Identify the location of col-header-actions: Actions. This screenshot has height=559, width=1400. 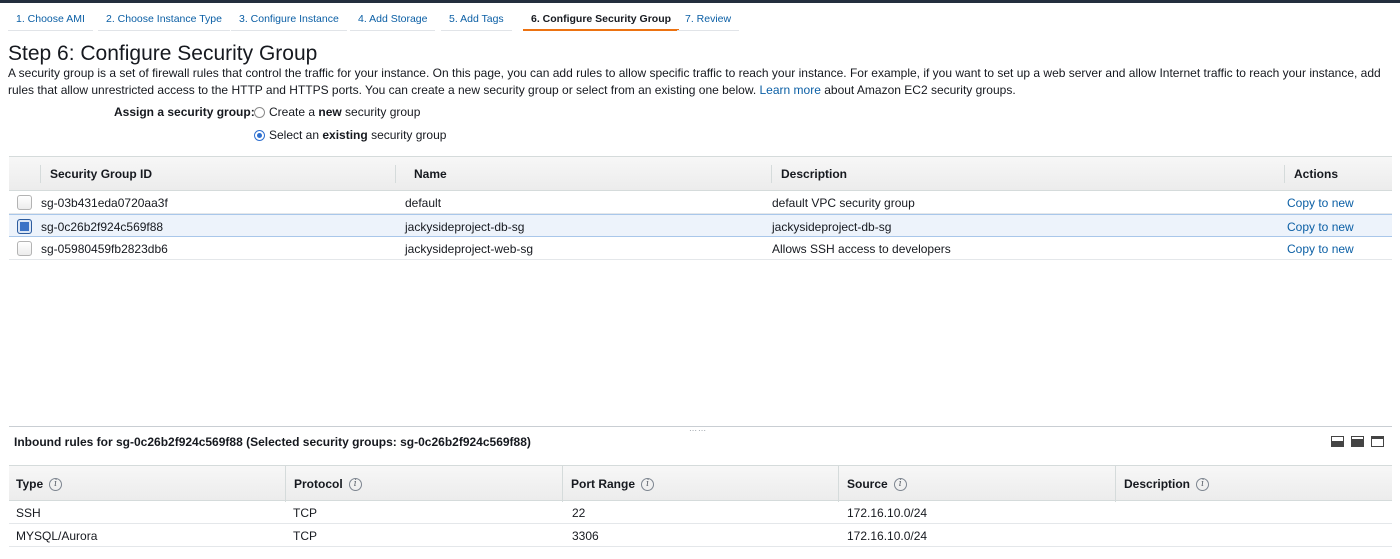
(1316, 174).